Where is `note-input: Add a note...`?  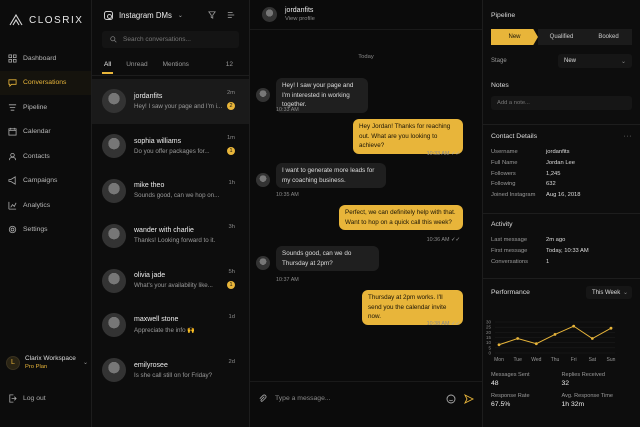
note-input: Add a note... is located at coordinates (561, 103).